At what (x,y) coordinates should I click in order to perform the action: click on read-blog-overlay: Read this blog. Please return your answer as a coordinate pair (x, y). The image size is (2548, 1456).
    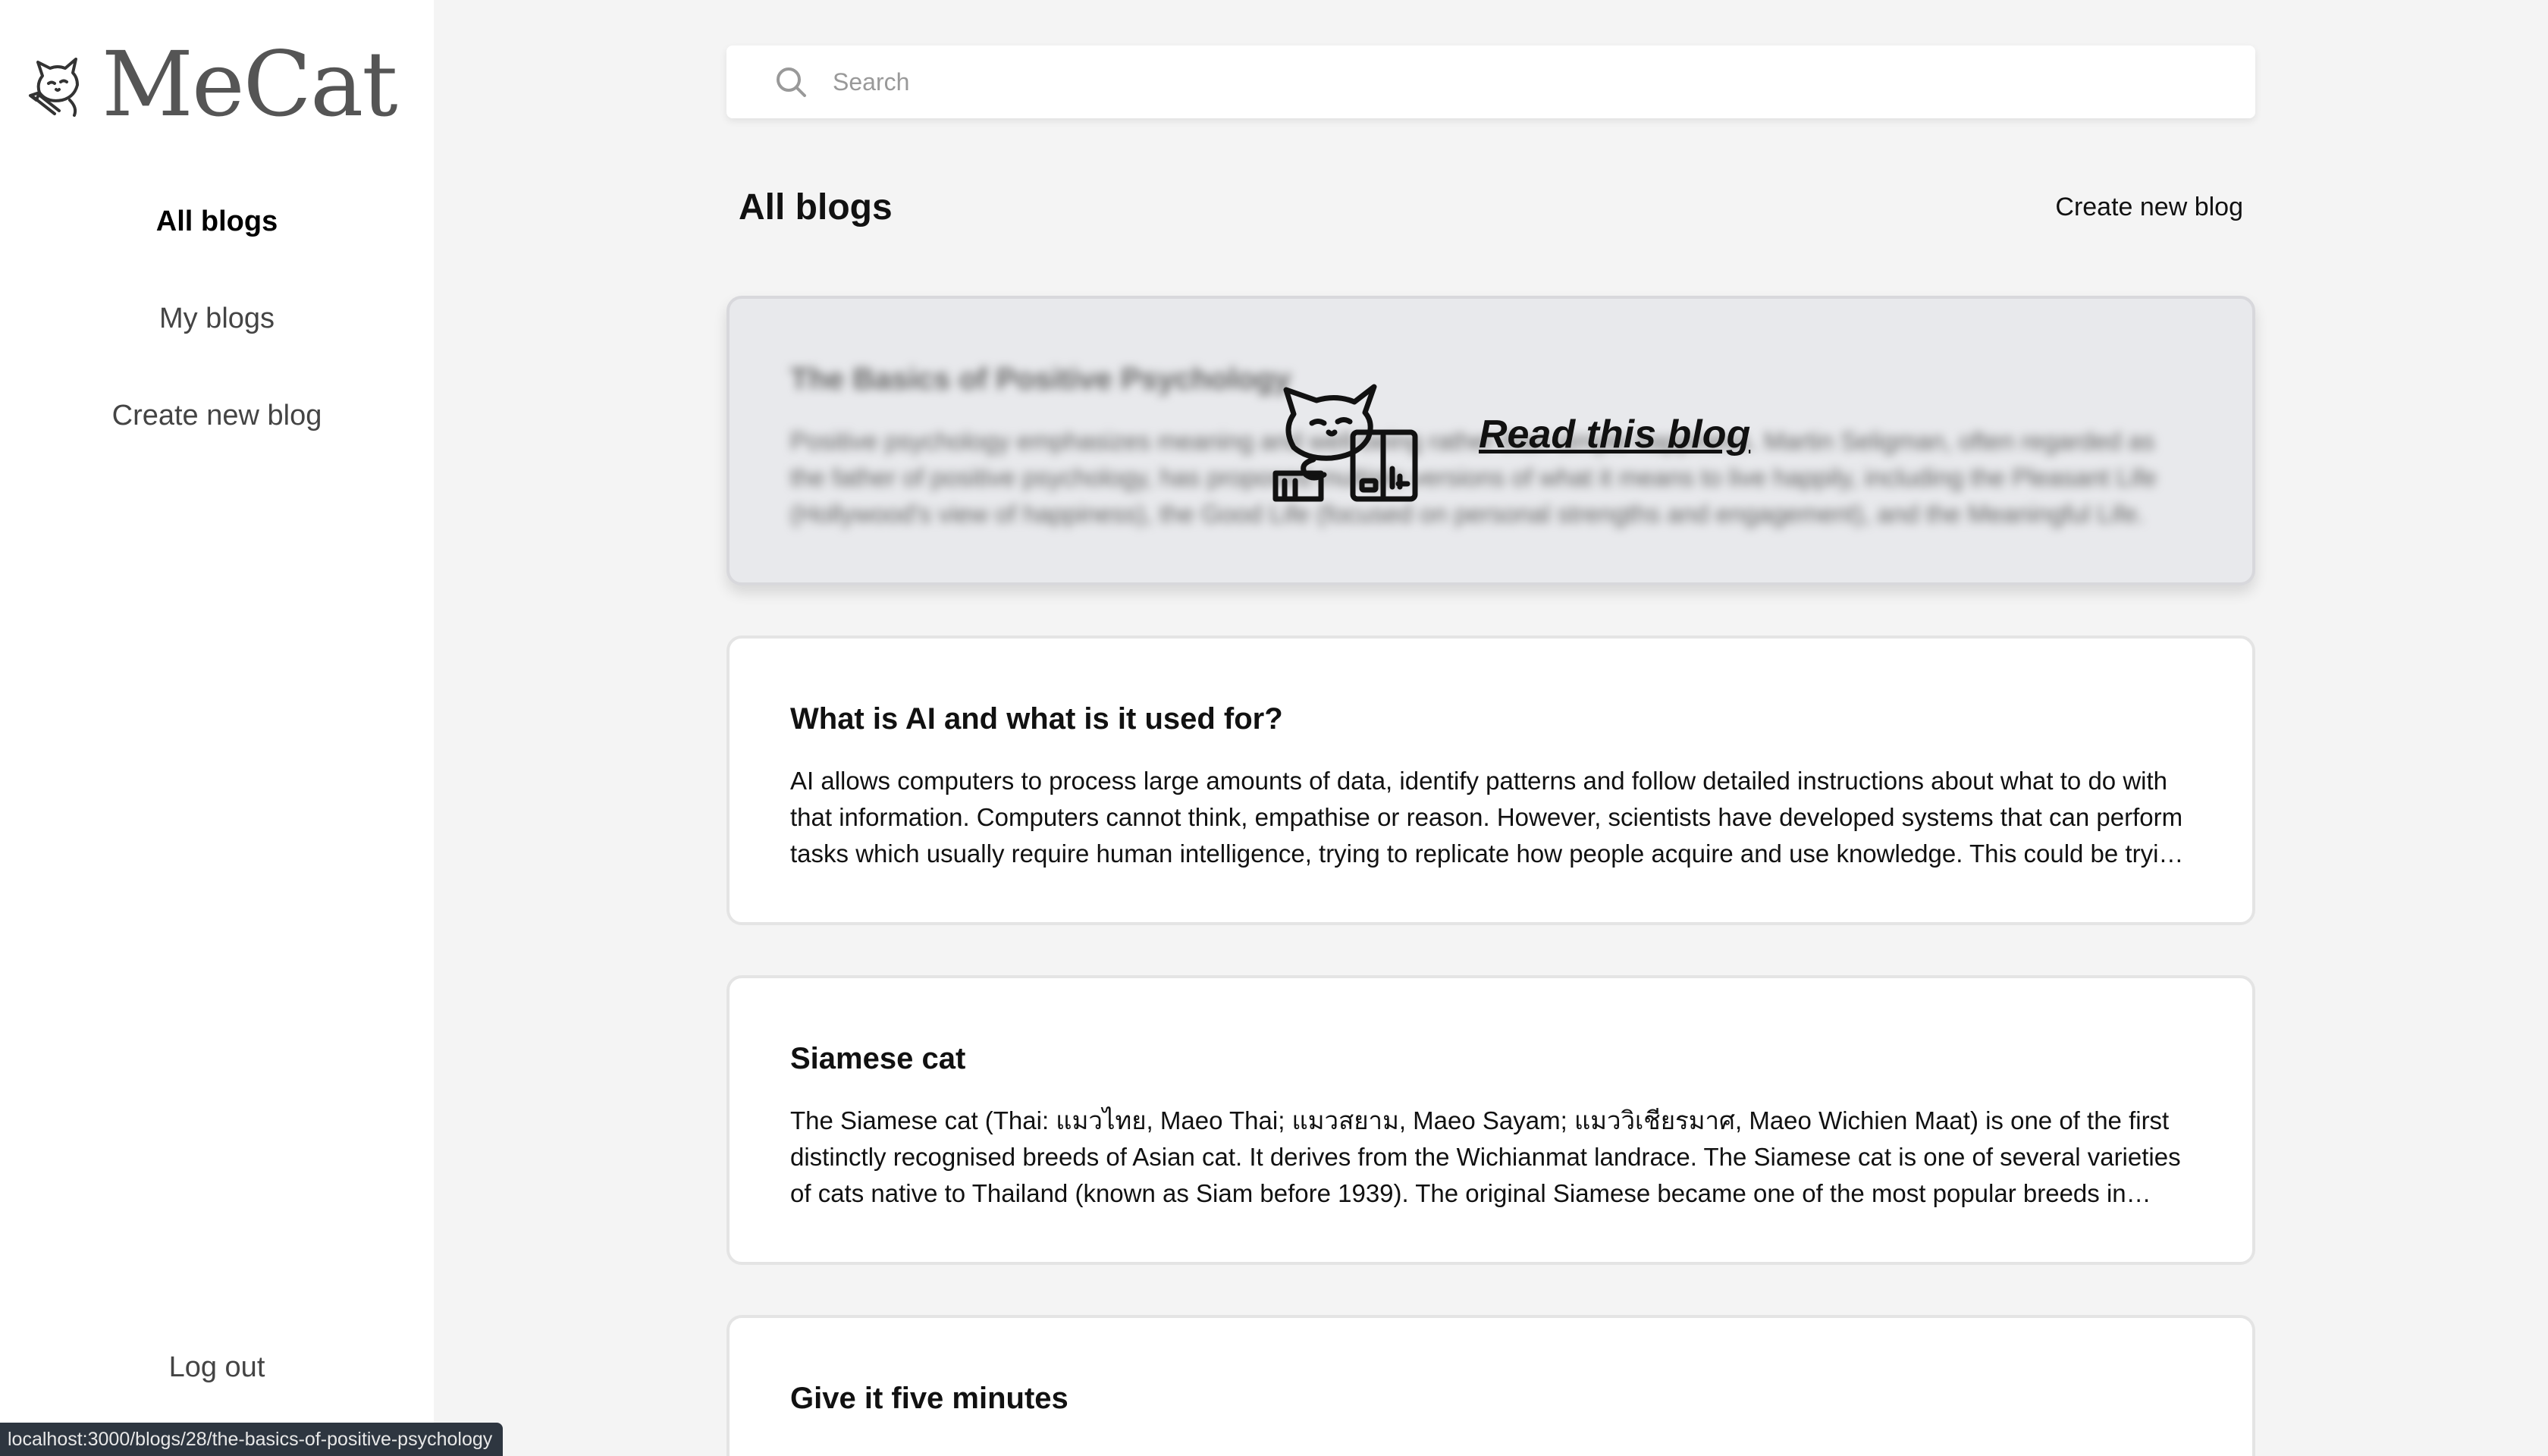
    Looking at the image, I should click on (1509, 439).